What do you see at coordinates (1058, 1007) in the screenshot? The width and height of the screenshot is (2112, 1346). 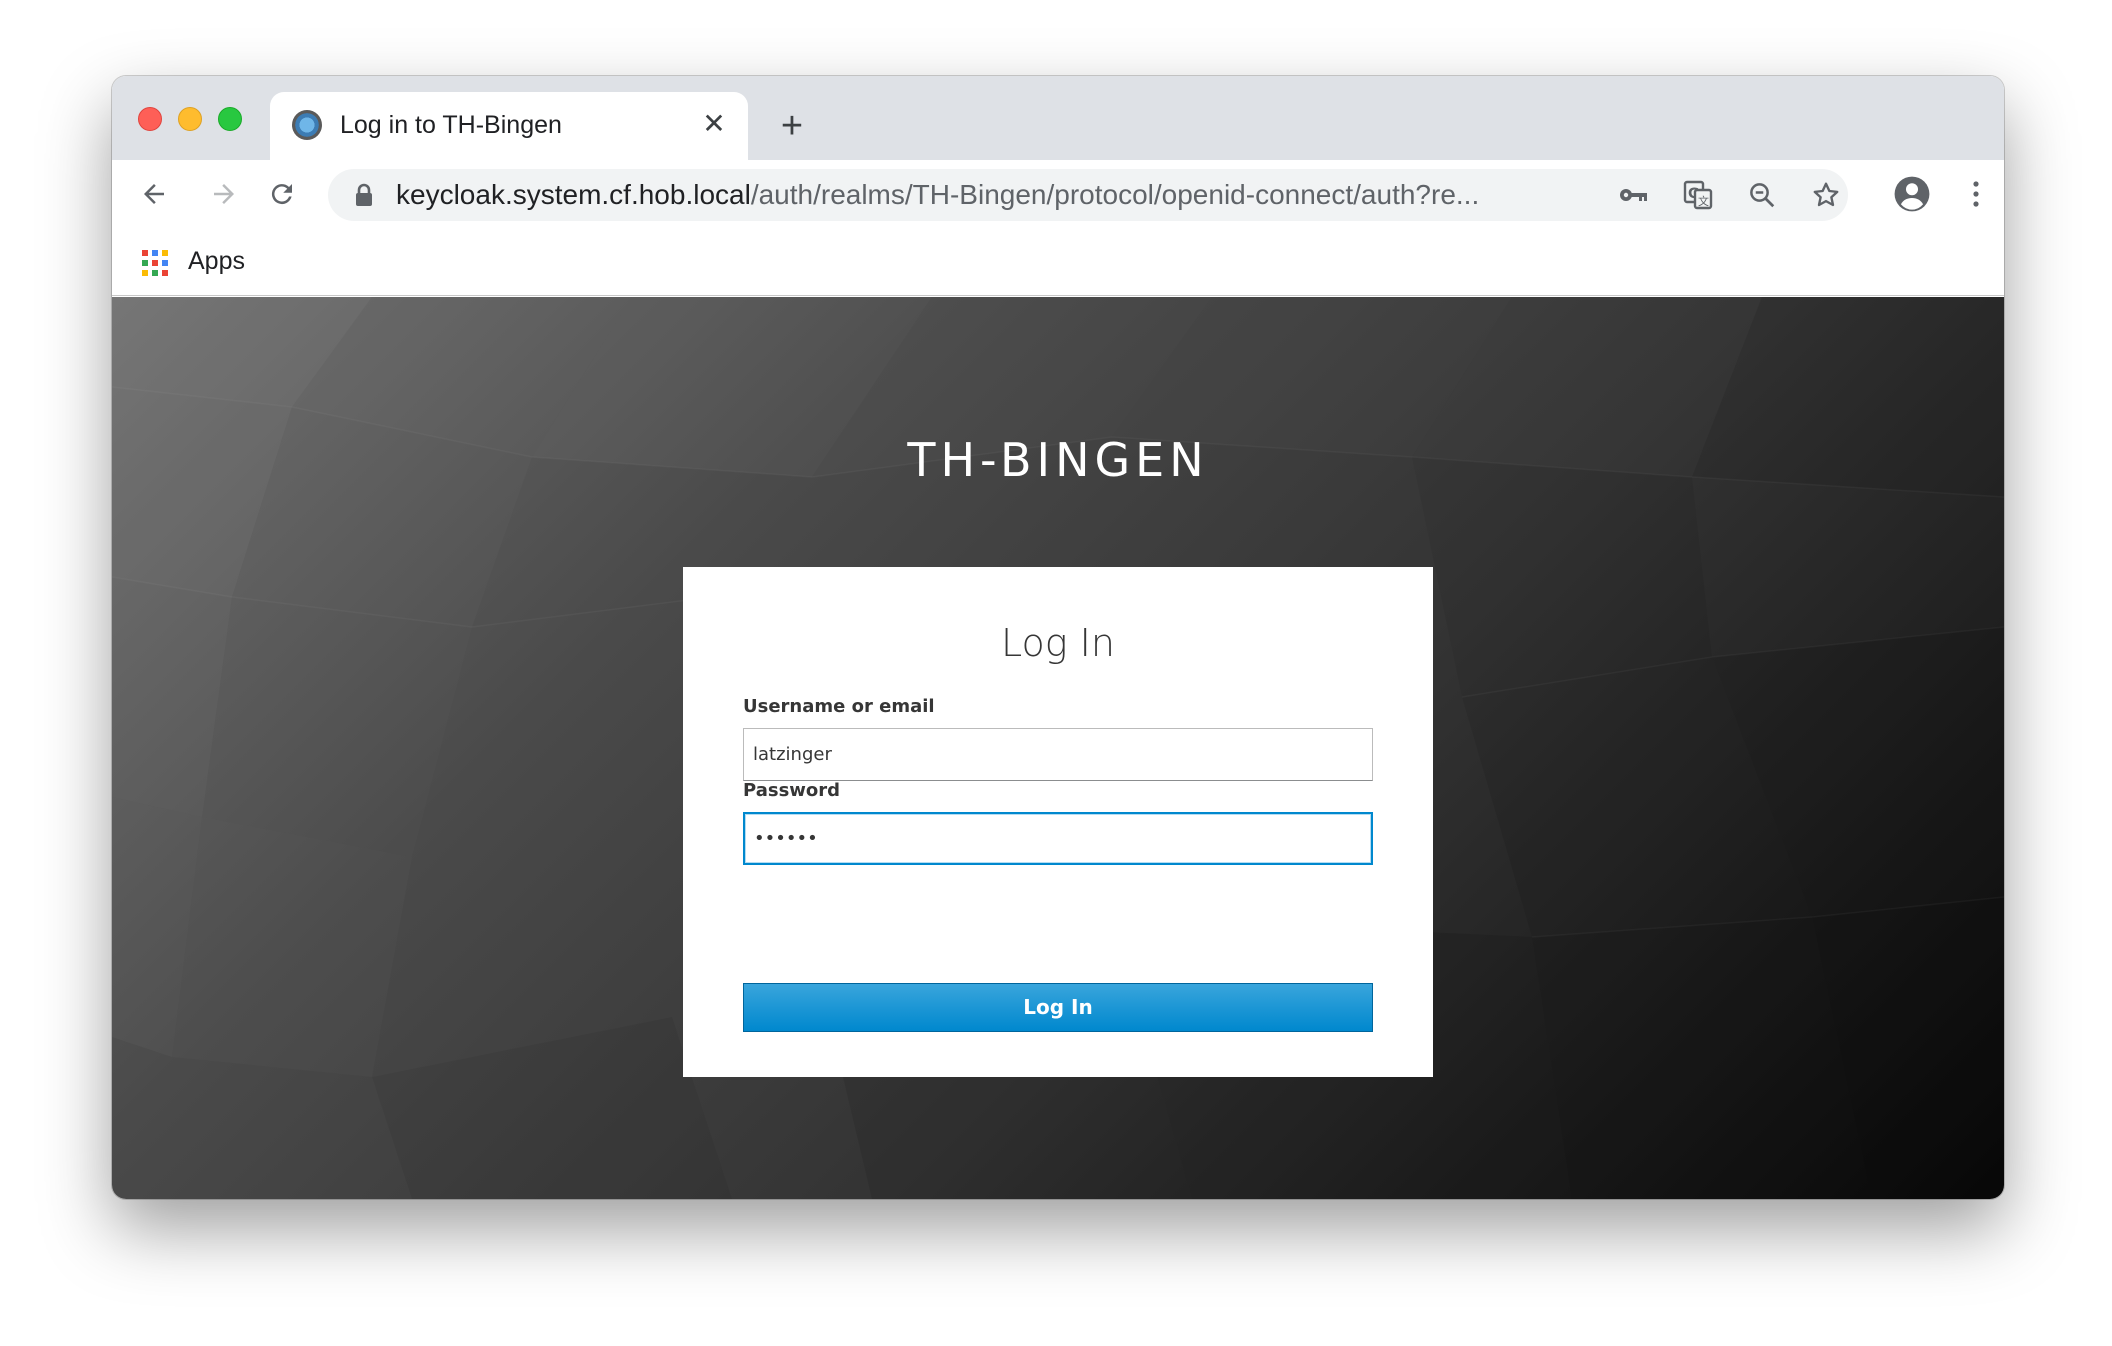 I see `login-button: Log In` at bounding box center [1058, 1007].